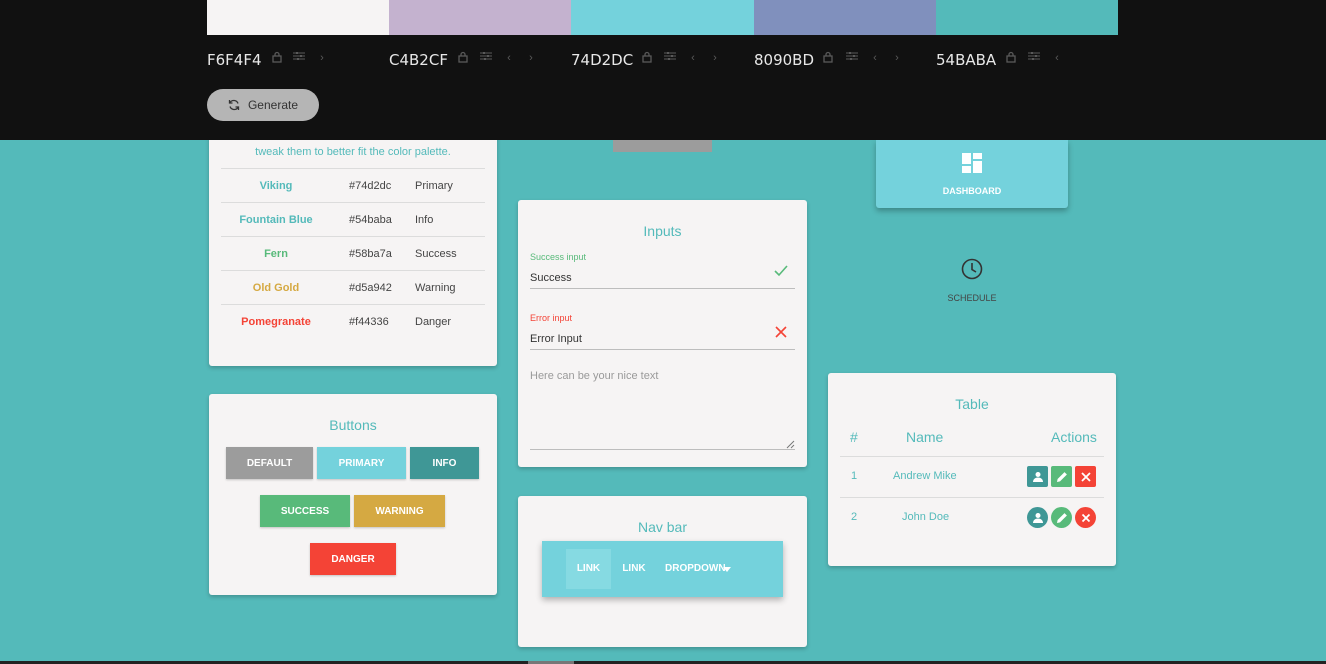 The width and height of the screenshot is (1326, 664). I want to click on color-hex: #f44336, so click(369, 322).